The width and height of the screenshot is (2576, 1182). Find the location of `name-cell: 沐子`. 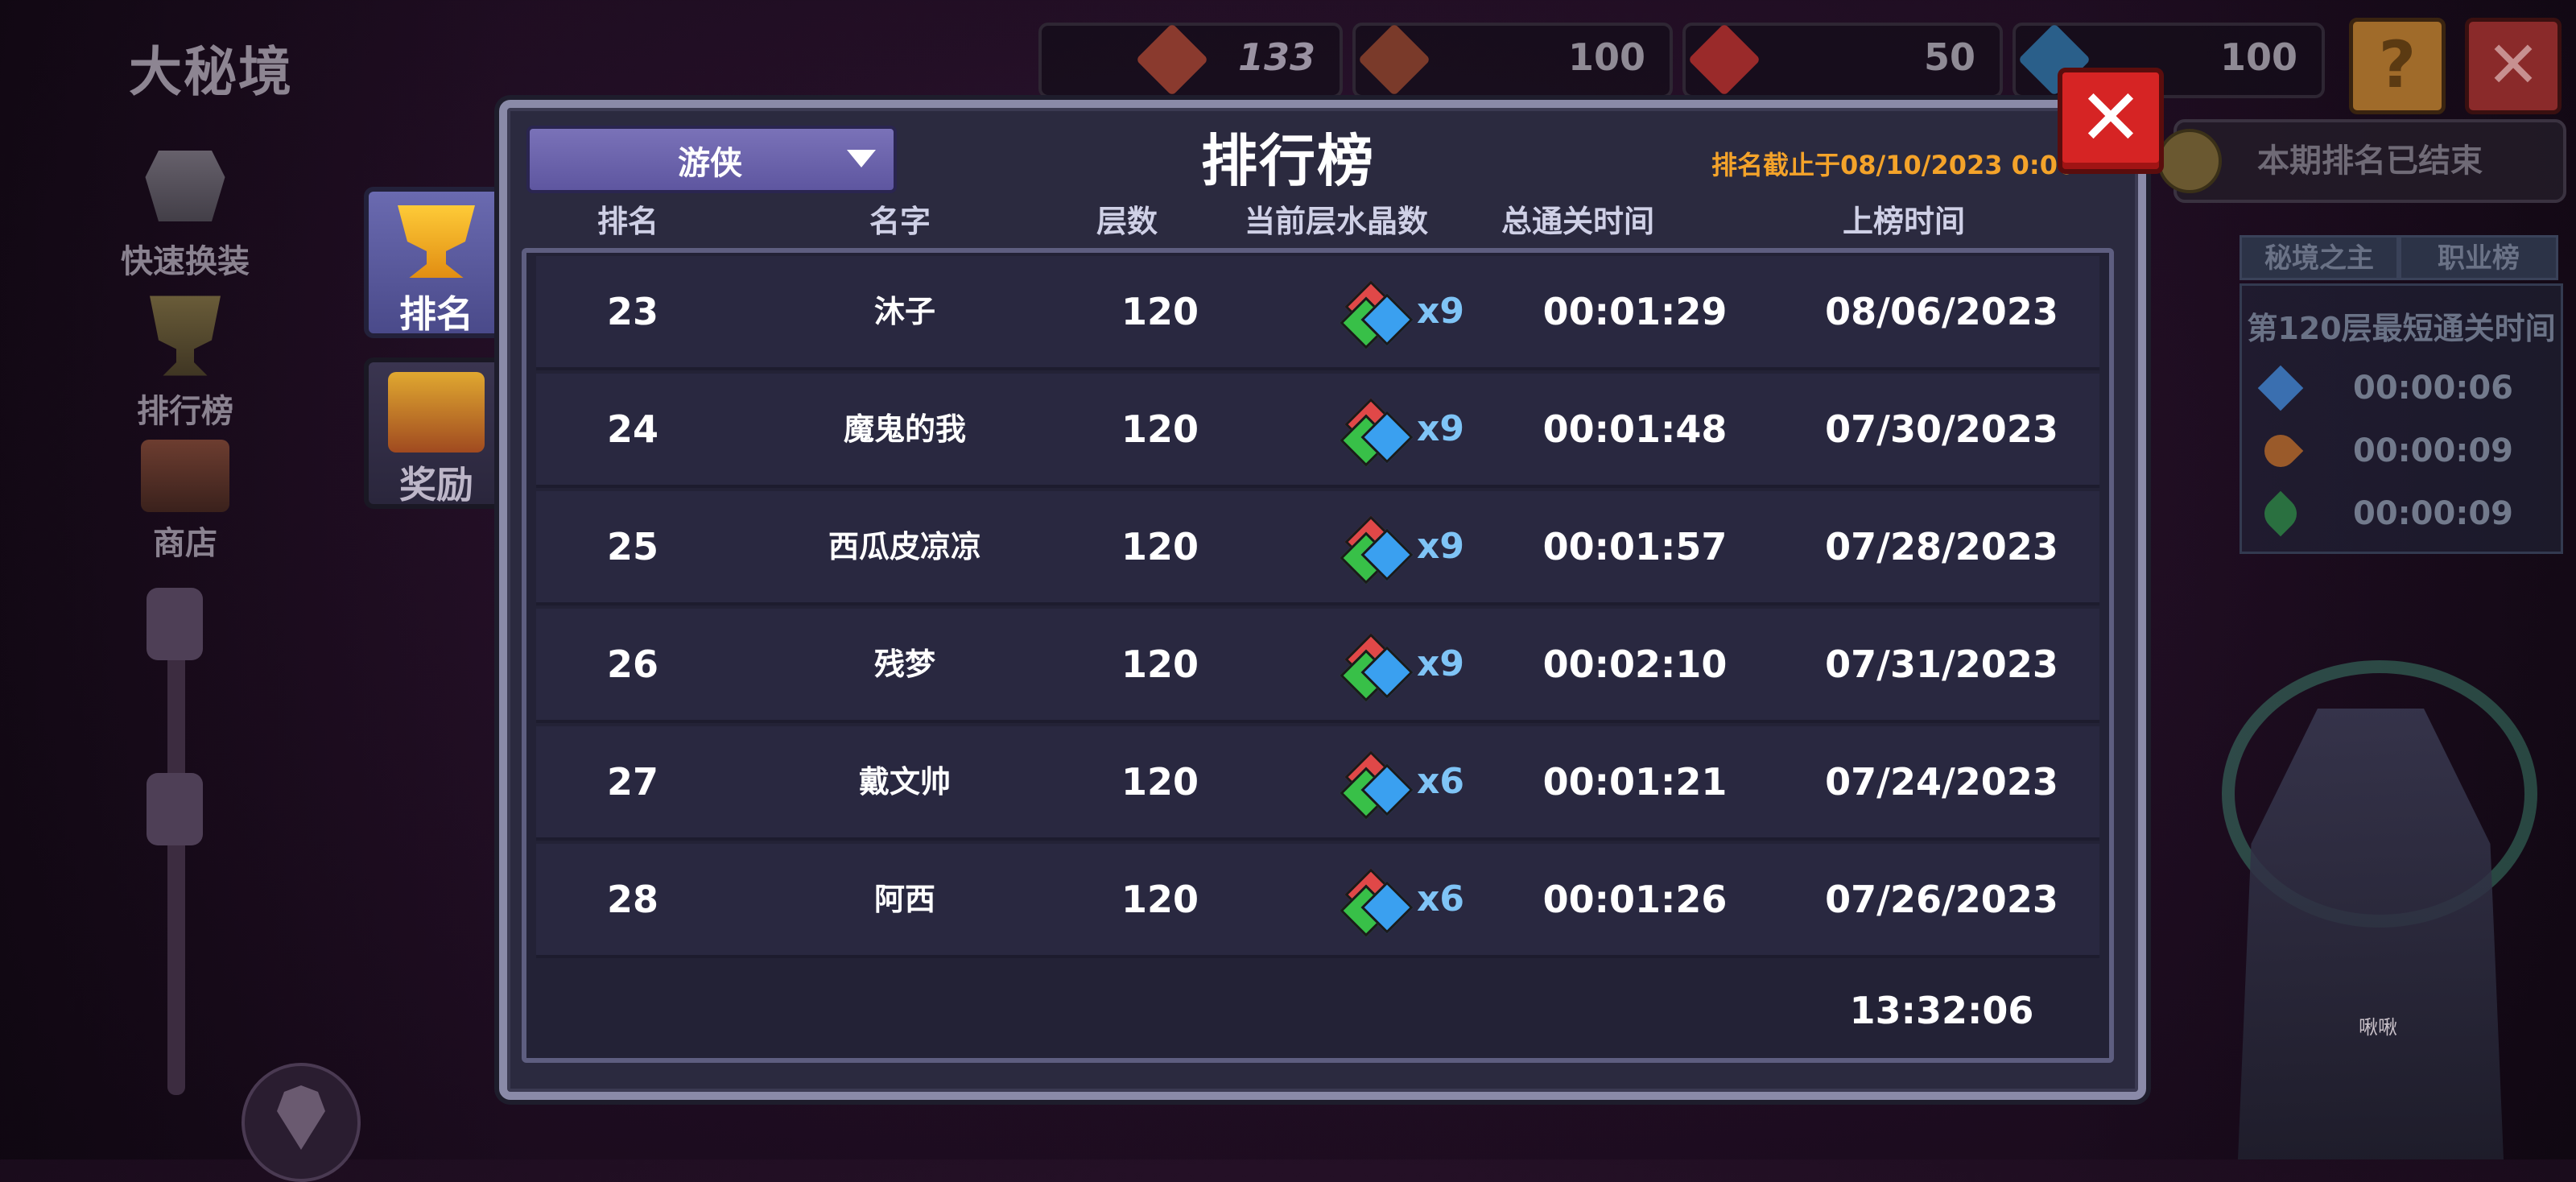

name-cell: 沐子 is located at coordinates (904, 311).